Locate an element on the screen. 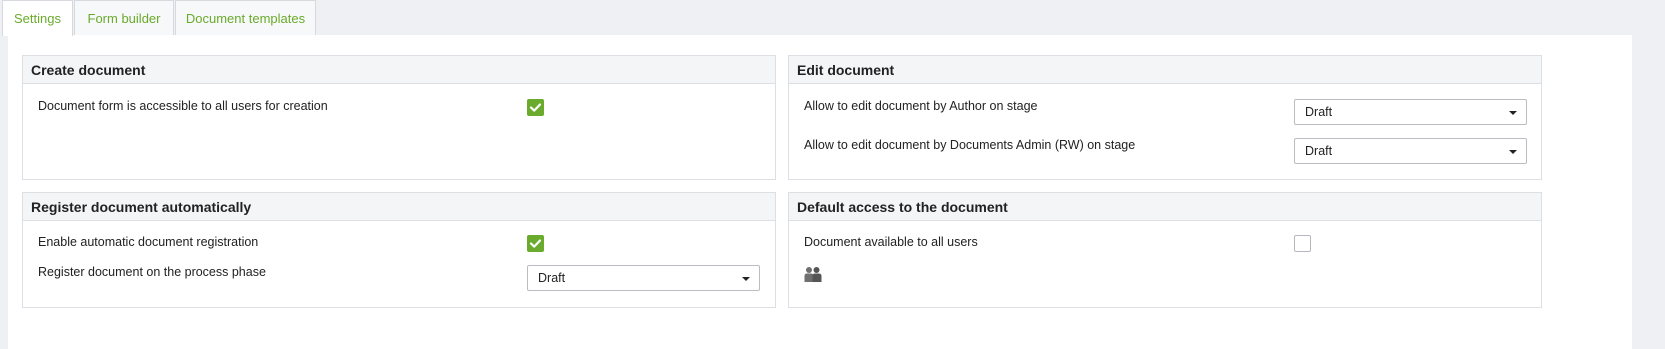  tab-document-templates: Document templates is located at coordinates (245, 18).